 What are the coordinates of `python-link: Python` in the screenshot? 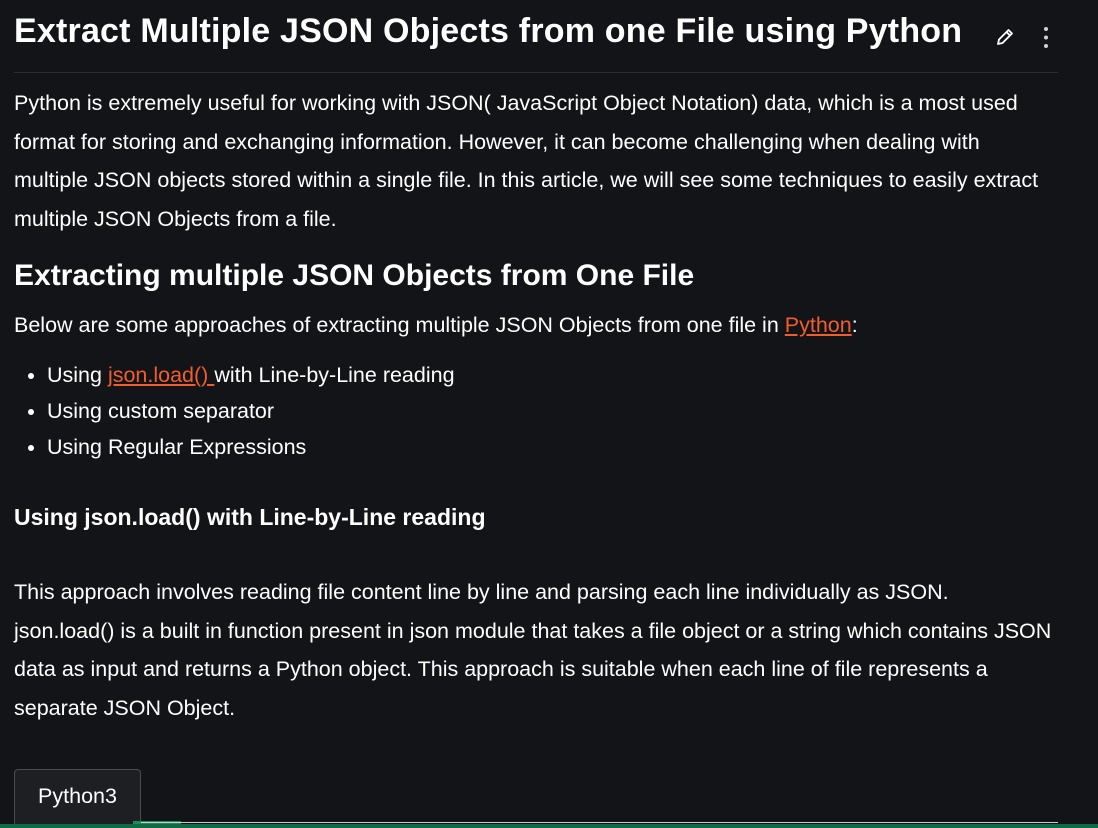 It's located at (818, 325).